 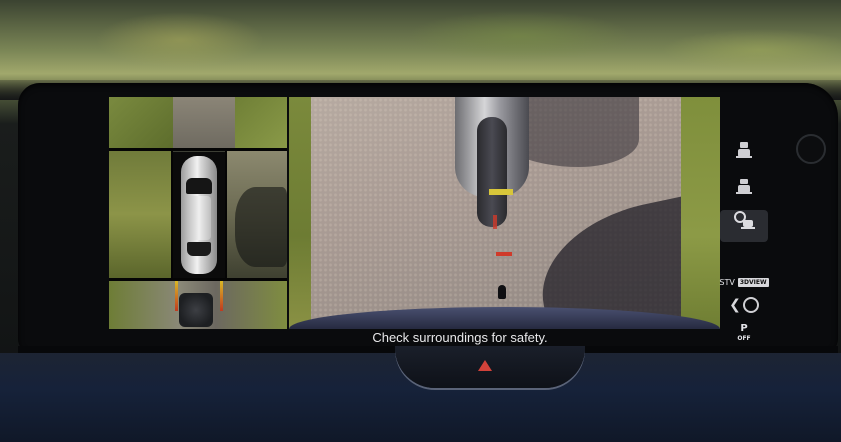 I want to click on back-button: ❮, so click(x=744, y=303).